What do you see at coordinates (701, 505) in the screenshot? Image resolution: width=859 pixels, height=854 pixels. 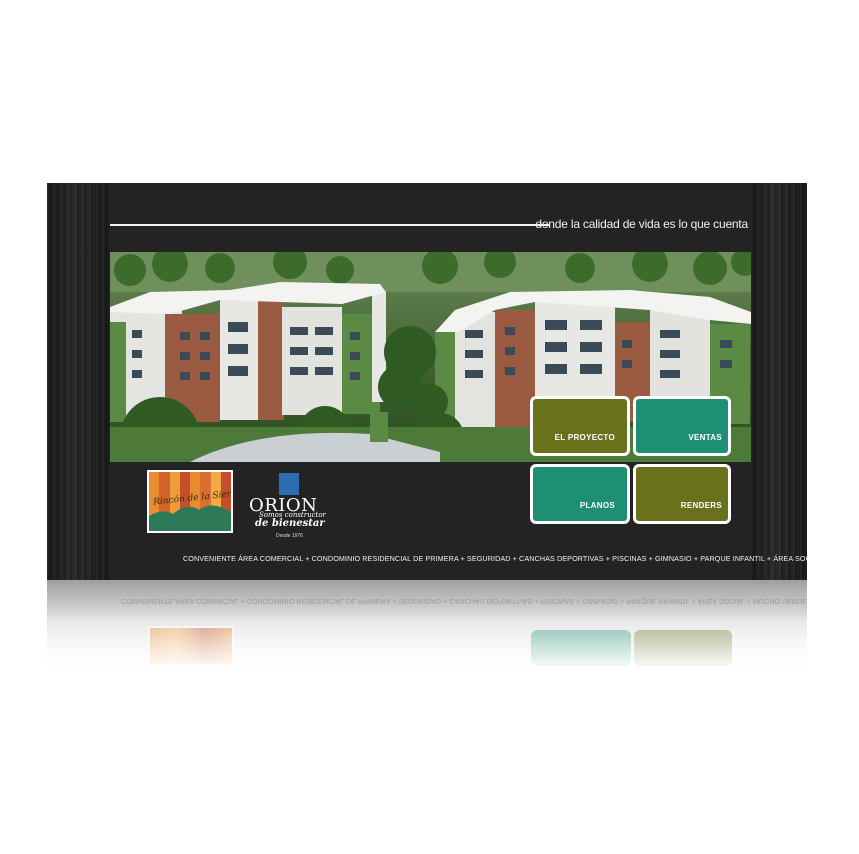 I see `menu-renders-label: RENDERS` at bounding box center [701, 505].